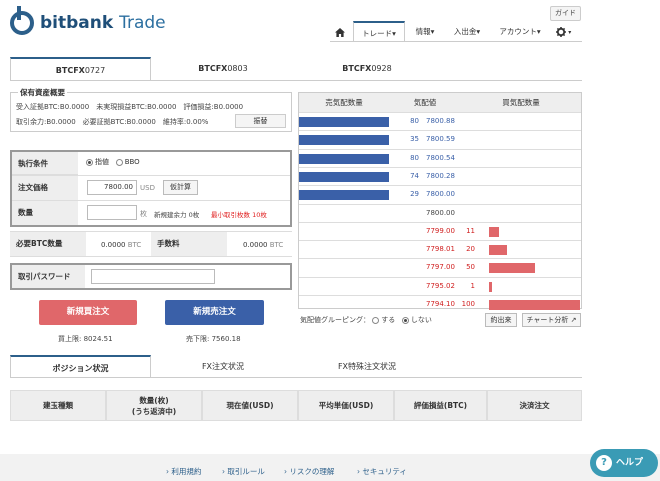  Describe the element at coordinates (388, 320) in the screenshot. I see `grouping-on-label: する` at that location.